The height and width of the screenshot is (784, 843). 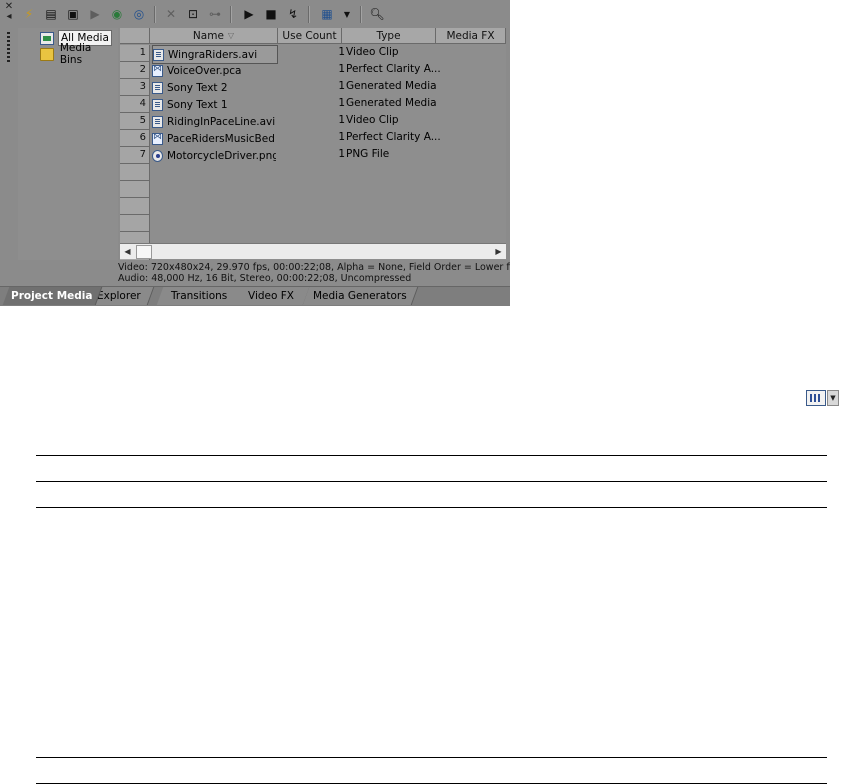 I want to click on column-header-type: Type, so click(x=389, y=36).